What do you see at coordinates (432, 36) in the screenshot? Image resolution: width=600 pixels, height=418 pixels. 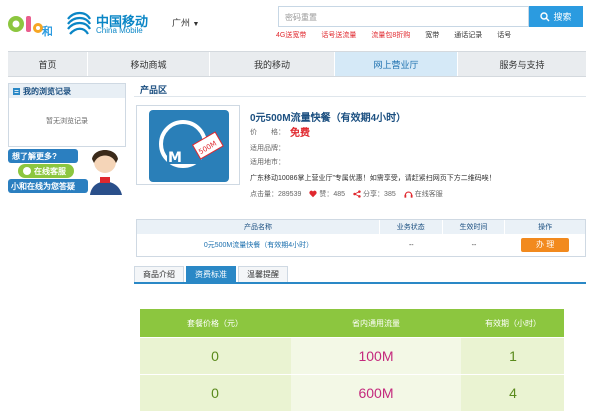 I see `hot-link: 宽带` at bounding box center [432, 36].